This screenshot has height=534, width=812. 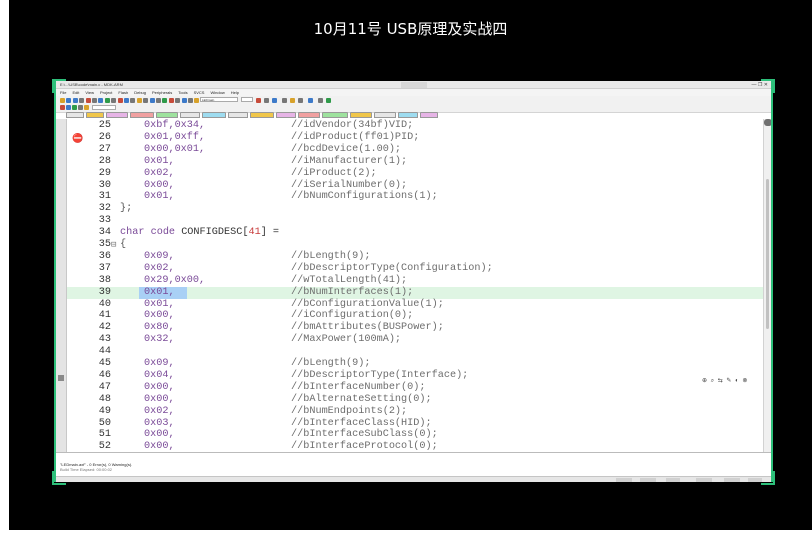 I want to click on menu-item: View, so click(x=89, y=92).